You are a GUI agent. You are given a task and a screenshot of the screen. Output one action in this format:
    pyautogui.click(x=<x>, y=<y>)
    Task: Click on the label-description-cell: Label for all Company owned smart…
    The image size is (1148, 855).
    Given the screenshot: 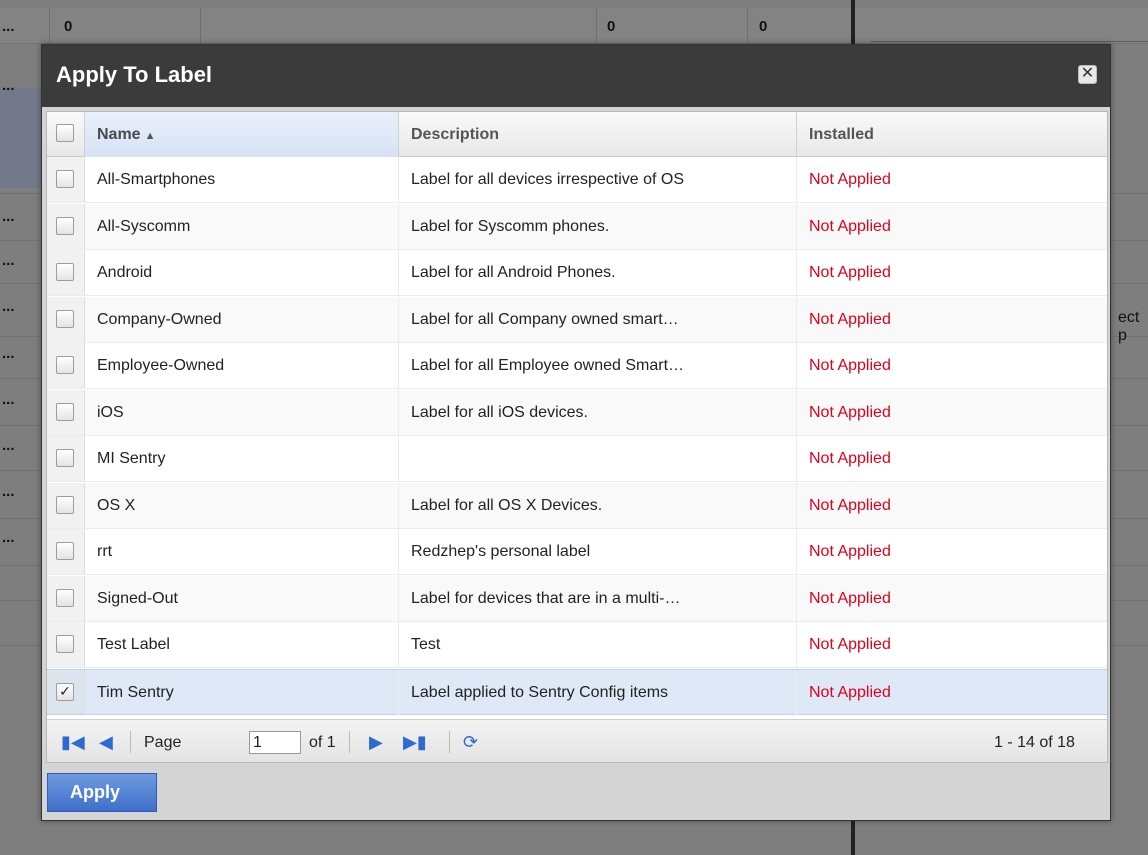 What is the action you would take?
    pyautogui.click(x=598, y=319)
    